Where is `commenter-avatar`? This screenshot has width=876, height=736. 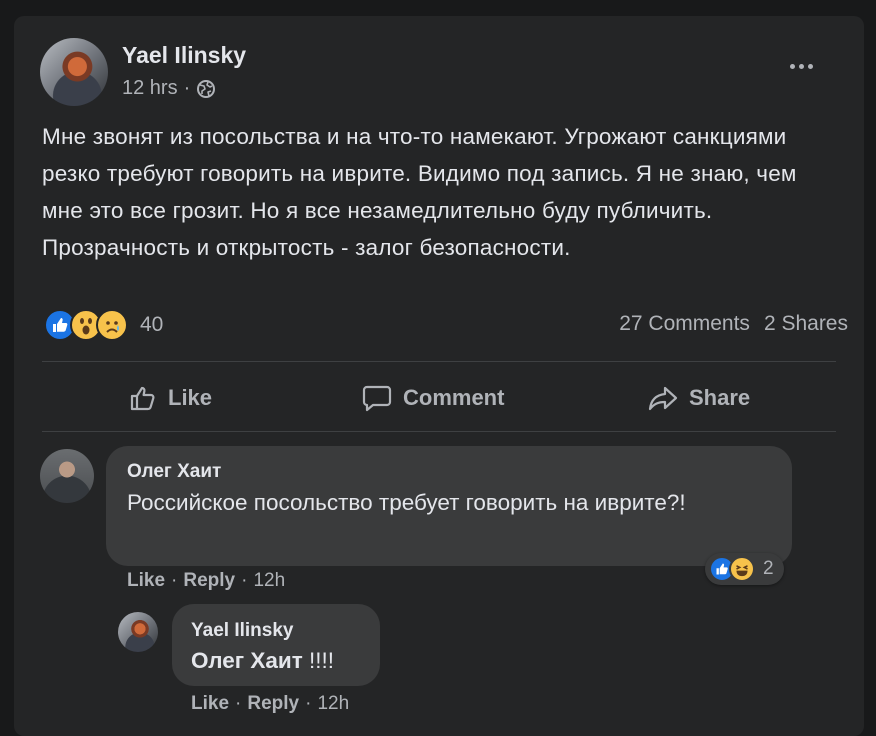 commenter-avatar is located at coordinates (67, 476).